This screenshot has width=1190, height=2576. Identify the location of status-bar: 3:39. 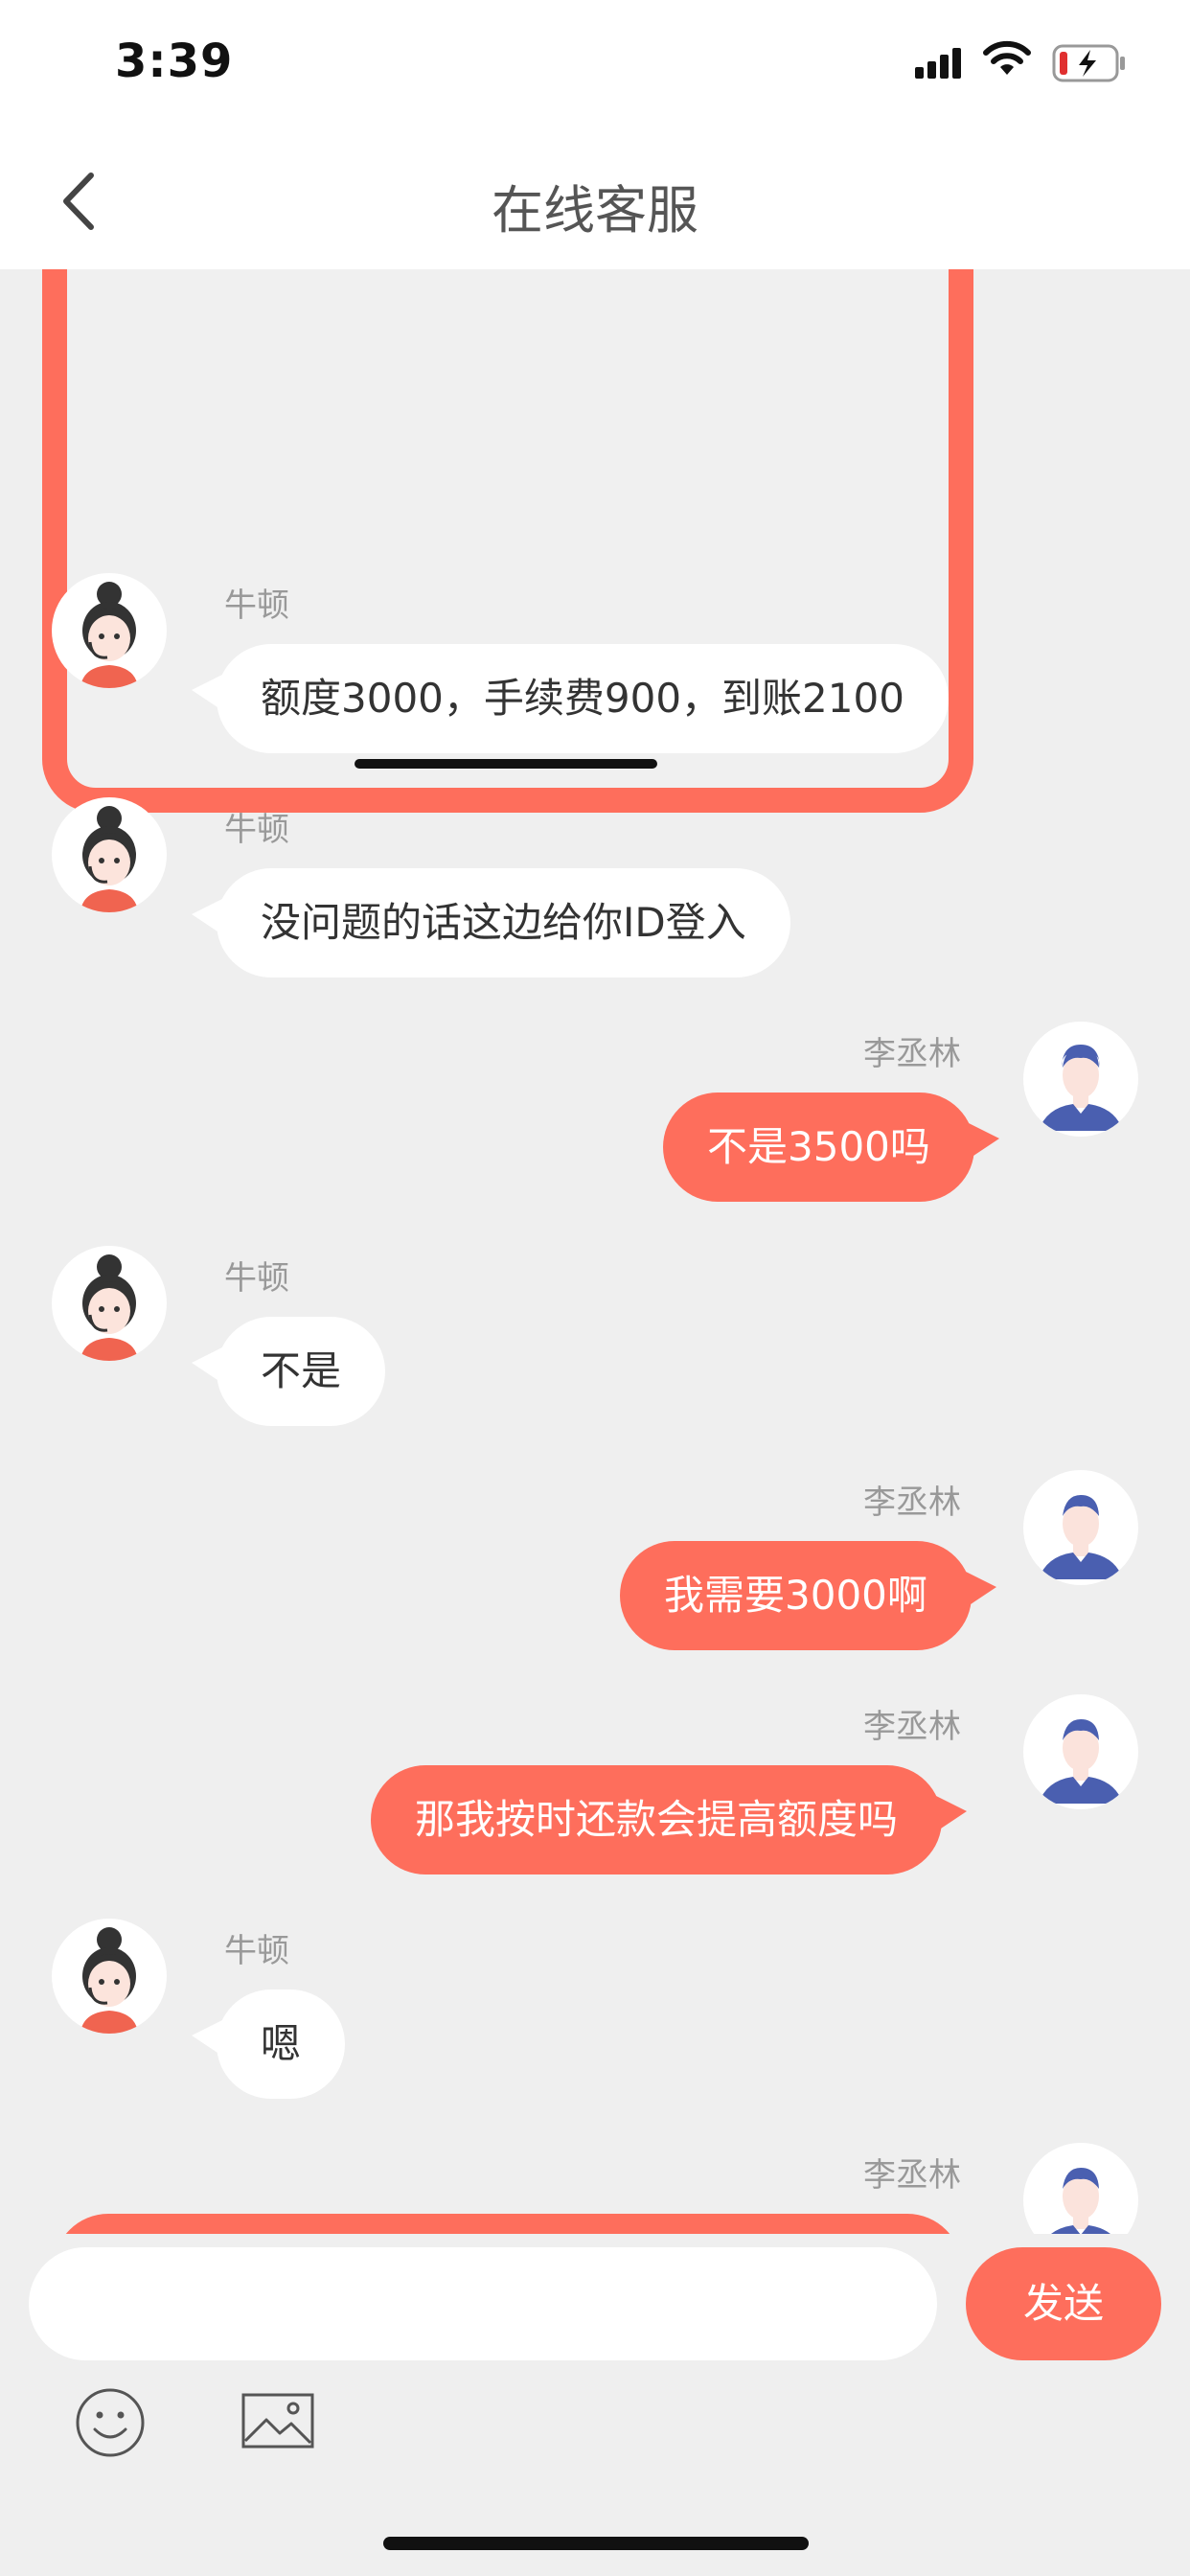
(595, 64).